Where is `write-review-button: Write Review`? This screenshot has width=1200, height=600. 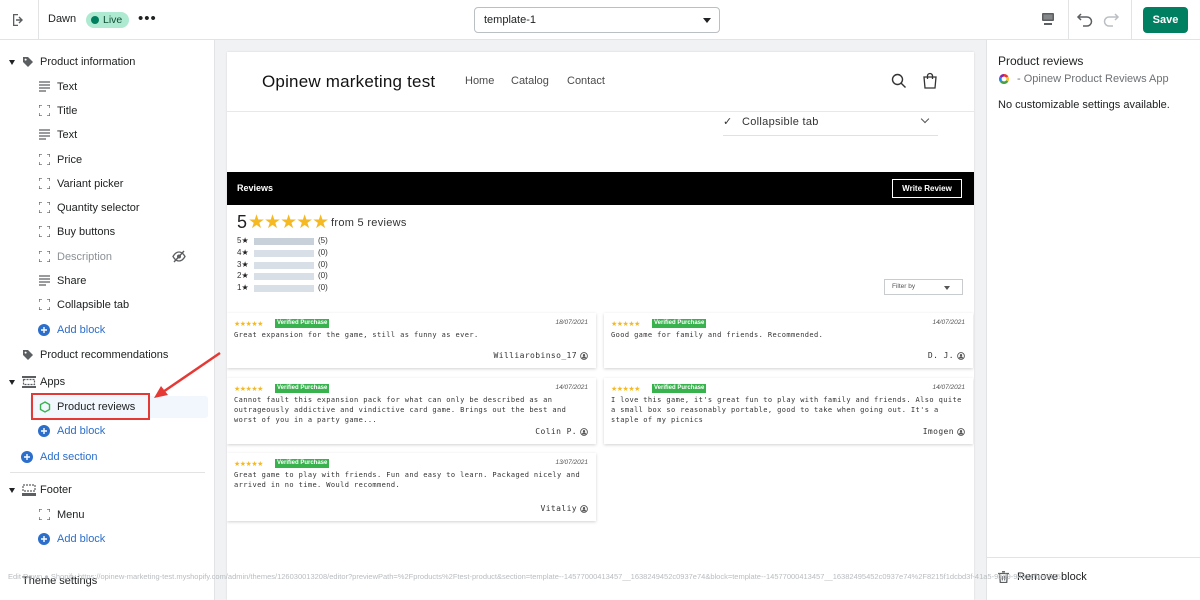 write-review-button: Write Review is located at coordinates (927, 188).